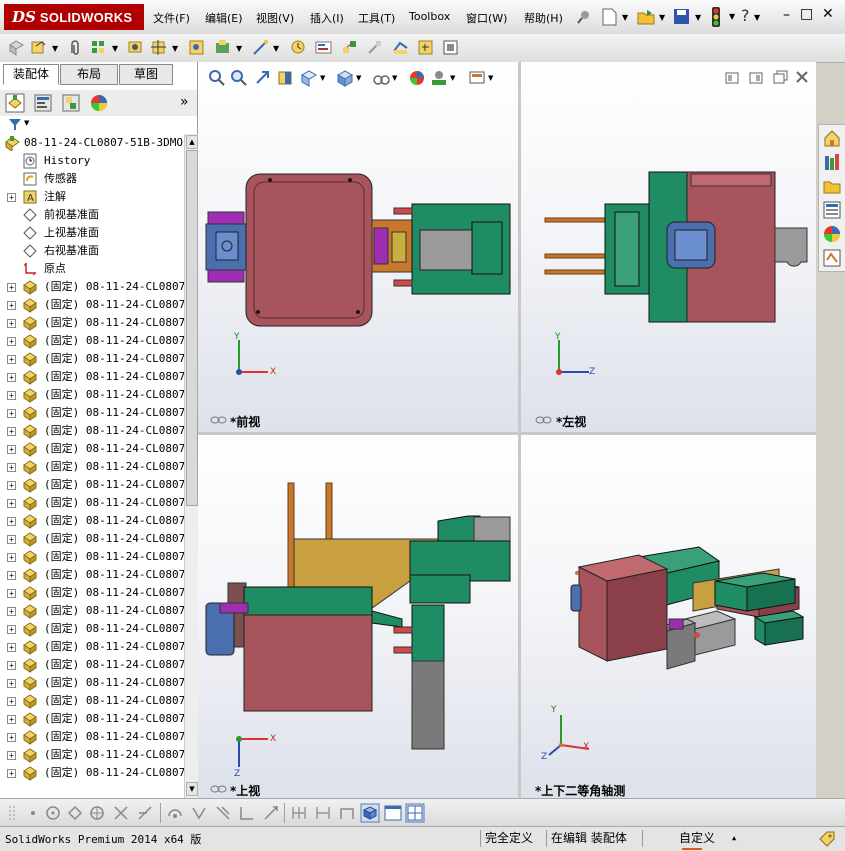  Describe the element at coordinates (298, 47) in the screenshot. I see `new-motion-study-icon` at that location.